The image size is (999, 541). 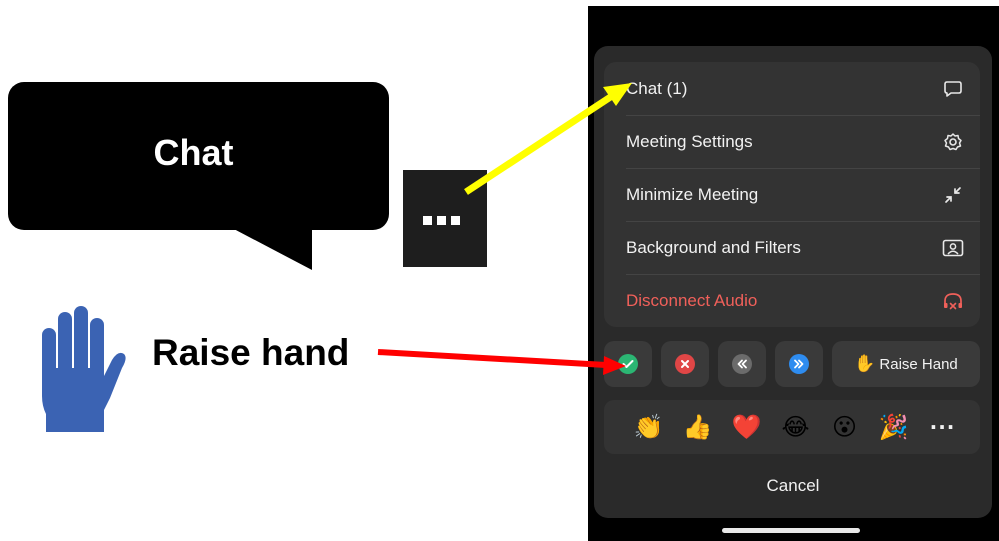 What do you see at coordinates (795, 427) in the screenshot?
I see `tears-of-joy-emoji-button: 😂` at bounding box center [795, 427].